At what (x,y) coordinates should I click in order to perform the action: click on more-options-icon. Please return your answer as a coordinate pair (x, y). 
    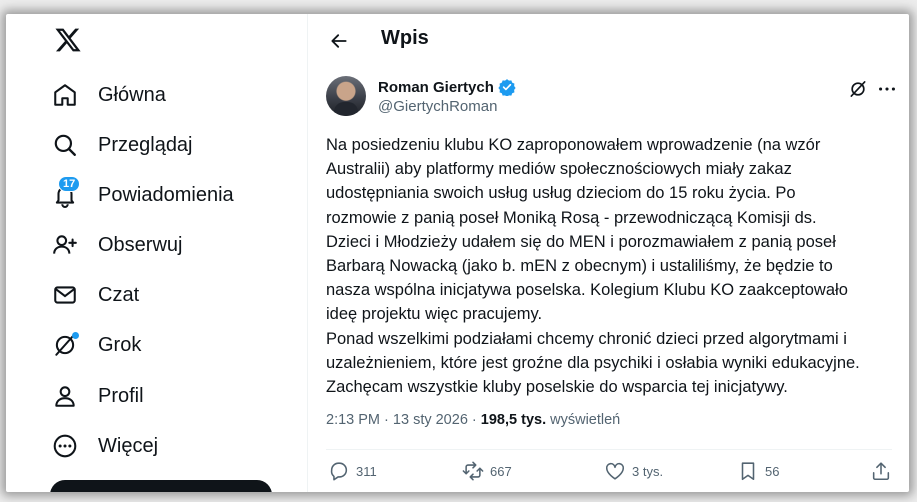
    Looking at the image, I should click on (887, 89).